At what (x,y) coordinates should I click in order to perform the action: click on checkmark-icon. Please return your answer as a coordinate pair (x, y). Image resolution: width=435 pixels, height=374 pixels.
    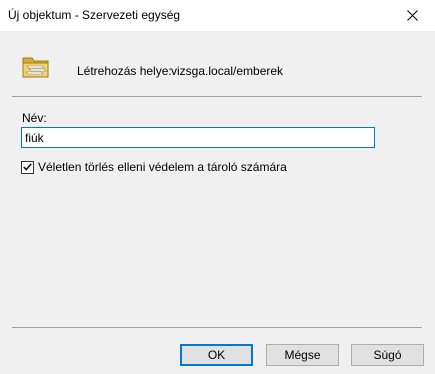
    Looking at the image, I should click on (27, 167).